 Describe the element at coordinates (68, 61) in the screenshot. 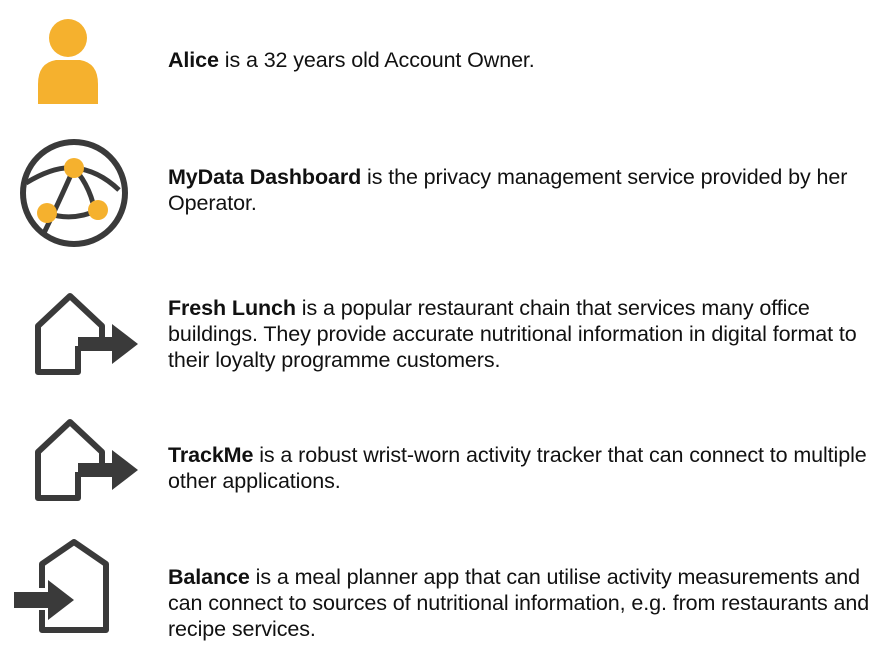

I see `person-icon` at that location.